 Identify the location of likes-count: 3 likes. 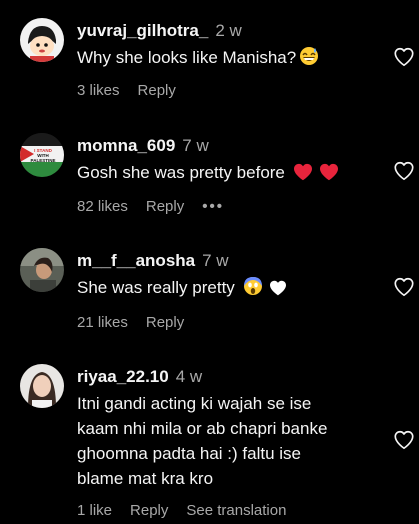
(98, 90).